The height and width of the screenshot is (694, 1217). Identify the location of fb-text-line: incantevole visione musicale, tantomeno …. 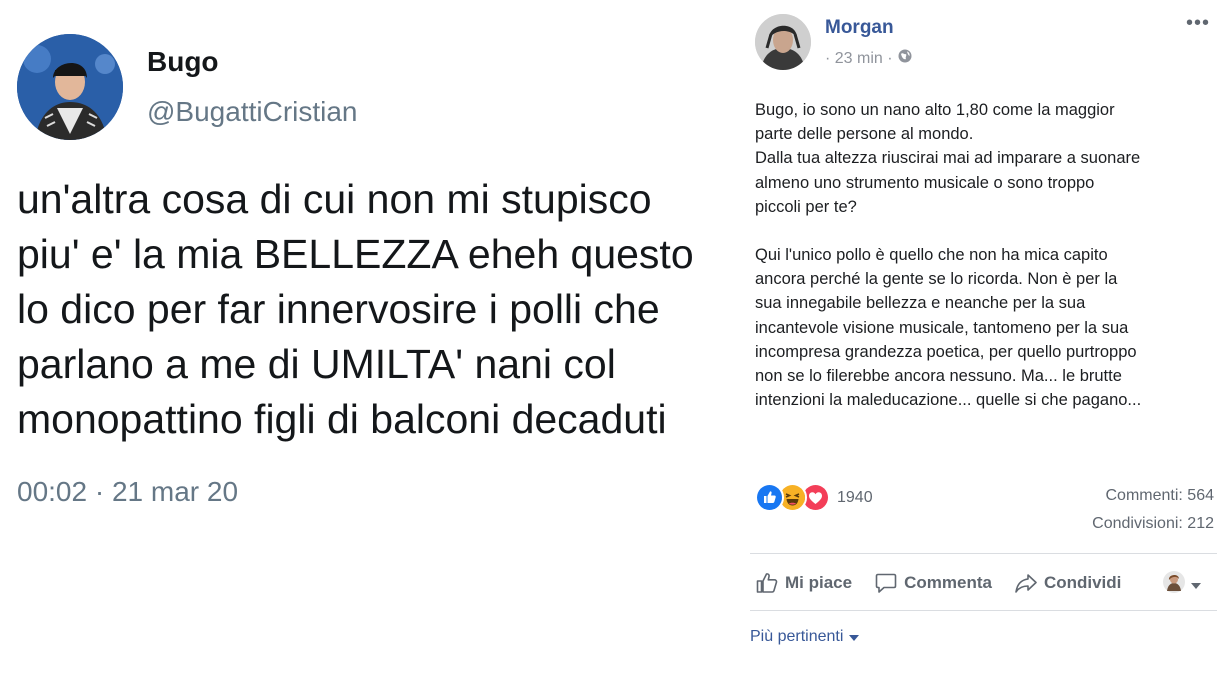
(942, 327).